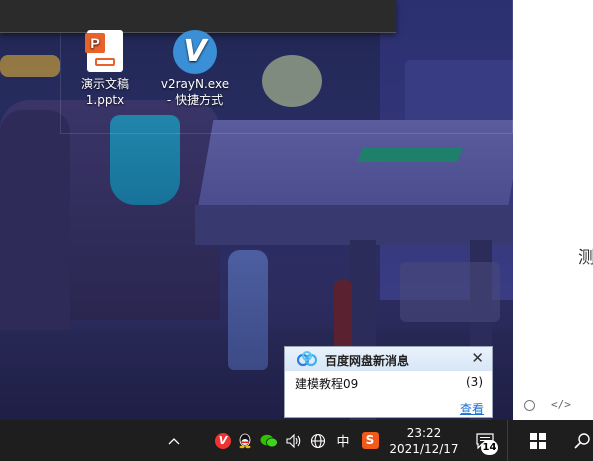 The width and height of the screenshot is (593, 461). What do you see at coordinates (318, 440) in the screenshot?
I see `network-icon` at bounding box center [318, 440].